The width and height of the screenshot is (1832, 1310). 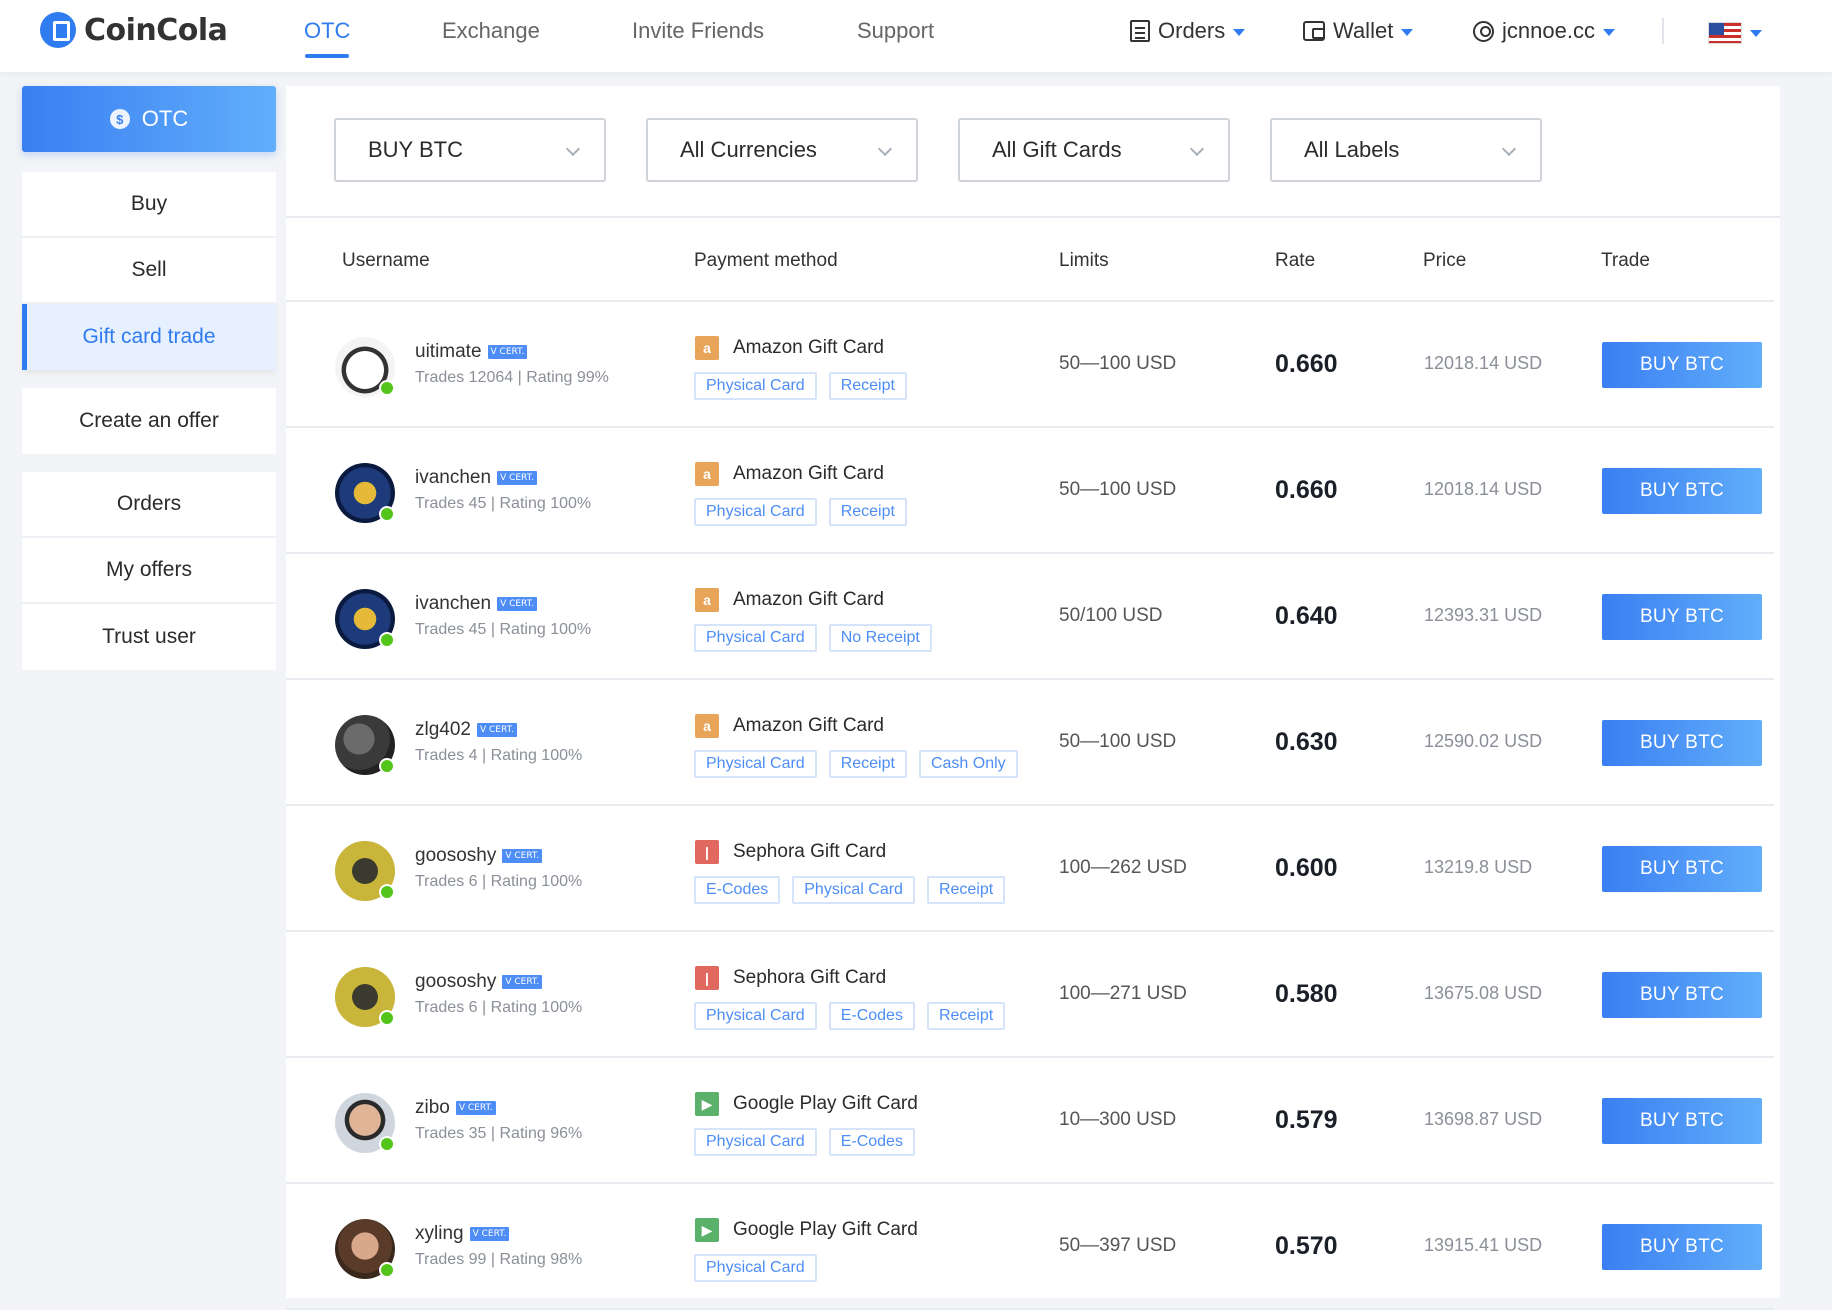 What do you see at coordinates (512, 377) in the screenshot?
I see `seller-stats: Trades 12064 | Rating 99%` at bounding box center [512, 377].